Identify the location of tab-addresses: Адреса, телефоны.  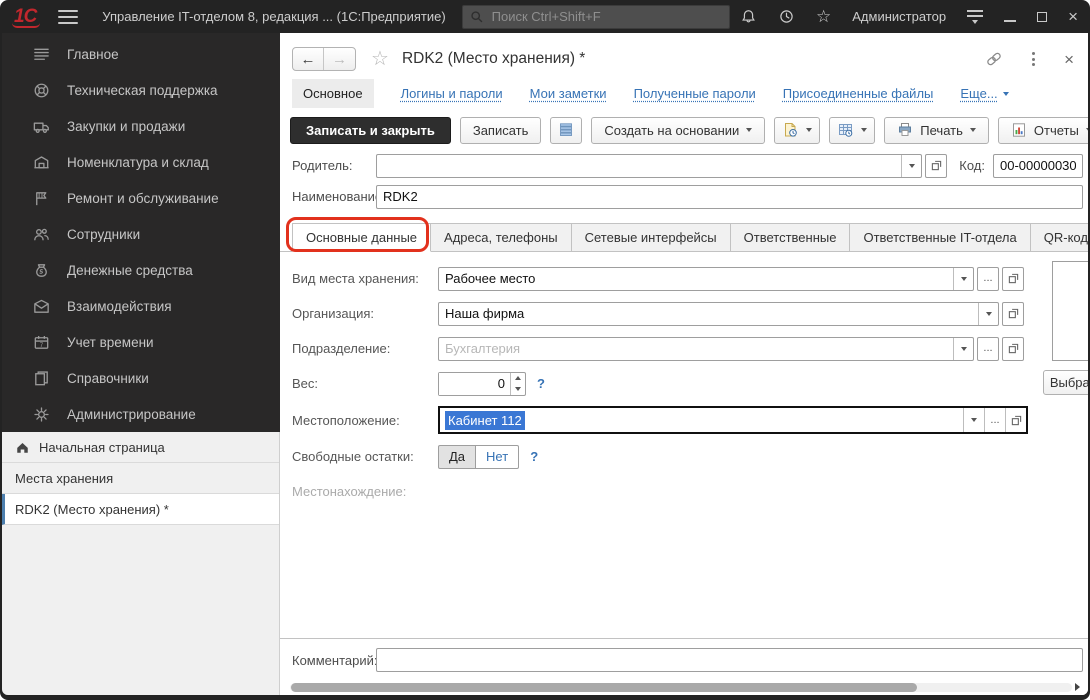
(501, 237).